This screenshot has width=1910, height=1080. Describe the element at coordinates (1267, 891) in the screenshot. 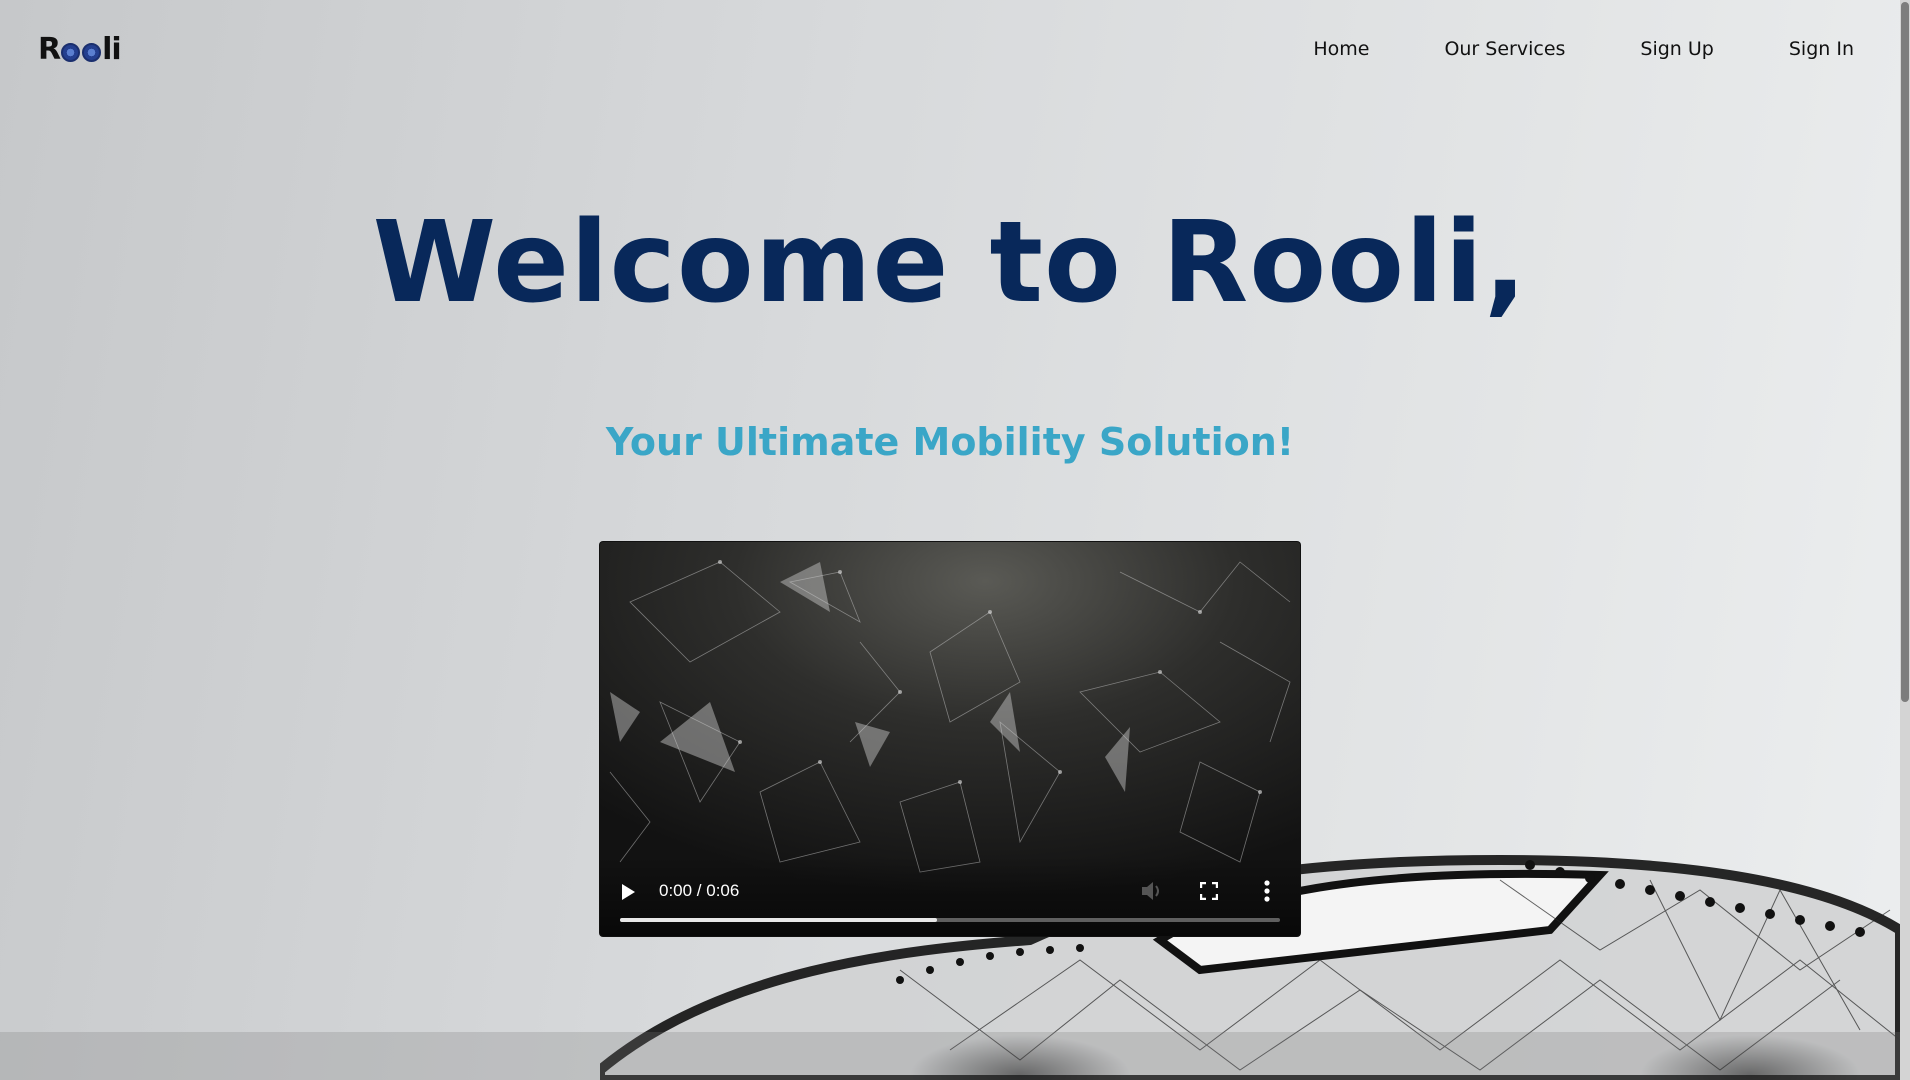

I see `more-options-icon` at that location.